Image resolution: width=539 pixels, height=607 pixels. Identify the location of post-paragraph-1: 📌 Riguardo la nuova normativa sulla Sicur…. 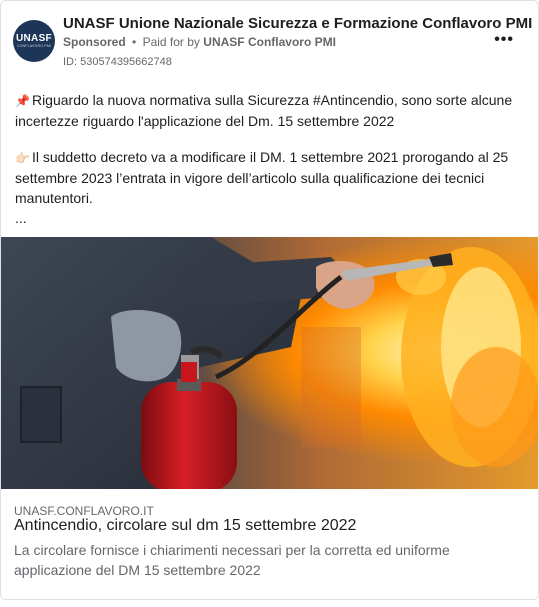
(271, 110).